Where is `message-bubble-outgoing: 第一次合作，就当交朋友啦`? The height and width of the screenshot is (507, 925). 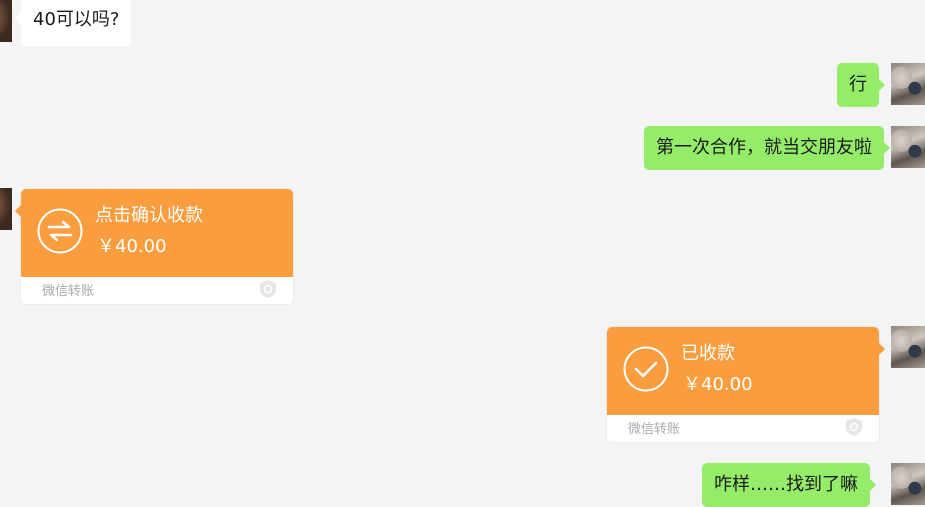 message-bubble-outgoing: 第一次合作，就当交朋友啦 is located at coordinates (767, 148).